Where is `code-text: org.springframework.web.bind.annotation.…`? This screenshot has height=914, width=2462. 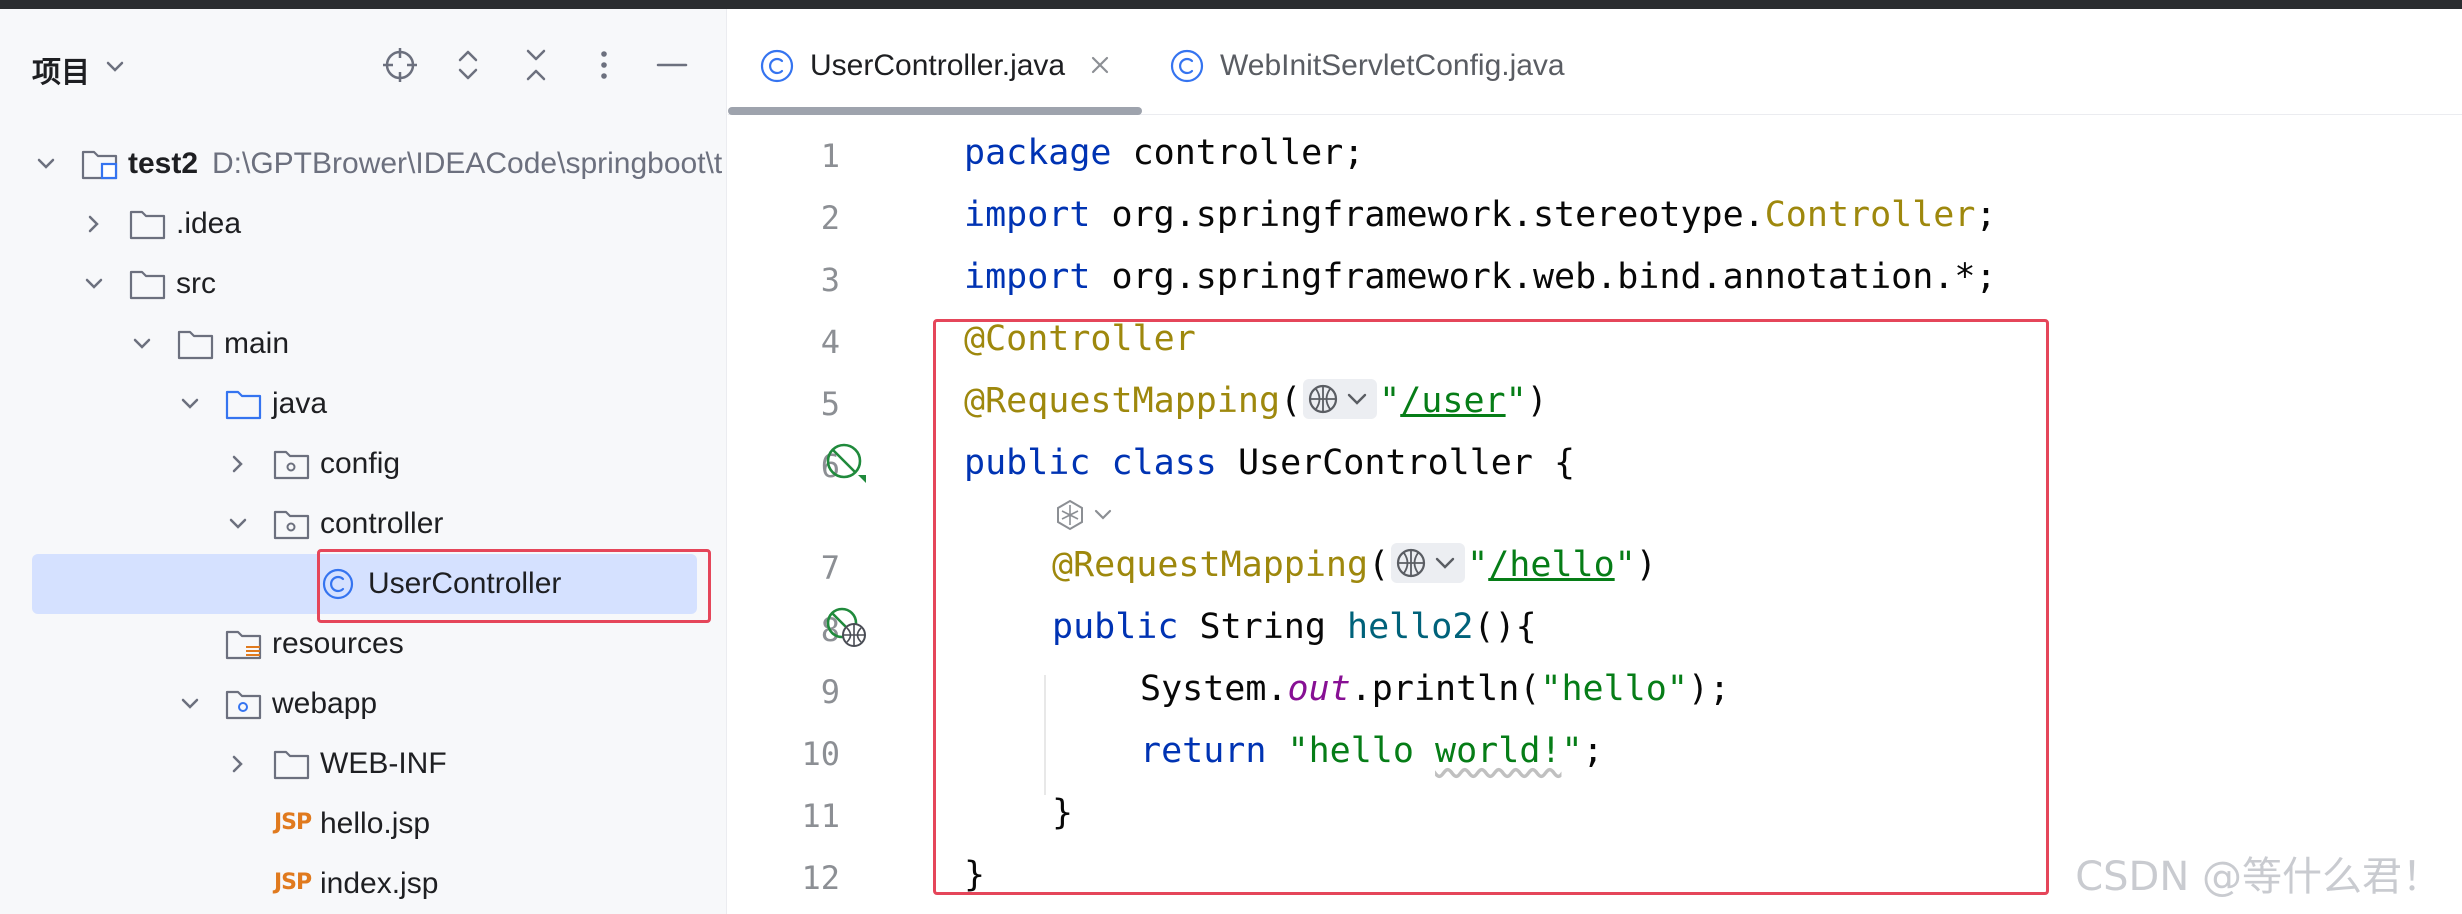
code-text: org.springframework.web.bind.annotation.… is located at coordinates (1543, 277).